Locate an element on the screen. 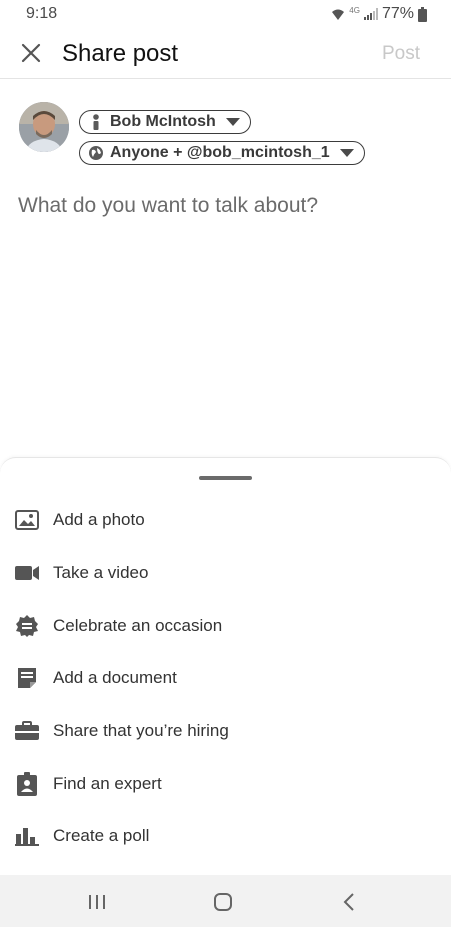  app-bar: Share post Post is located at coordinates (225, 53).